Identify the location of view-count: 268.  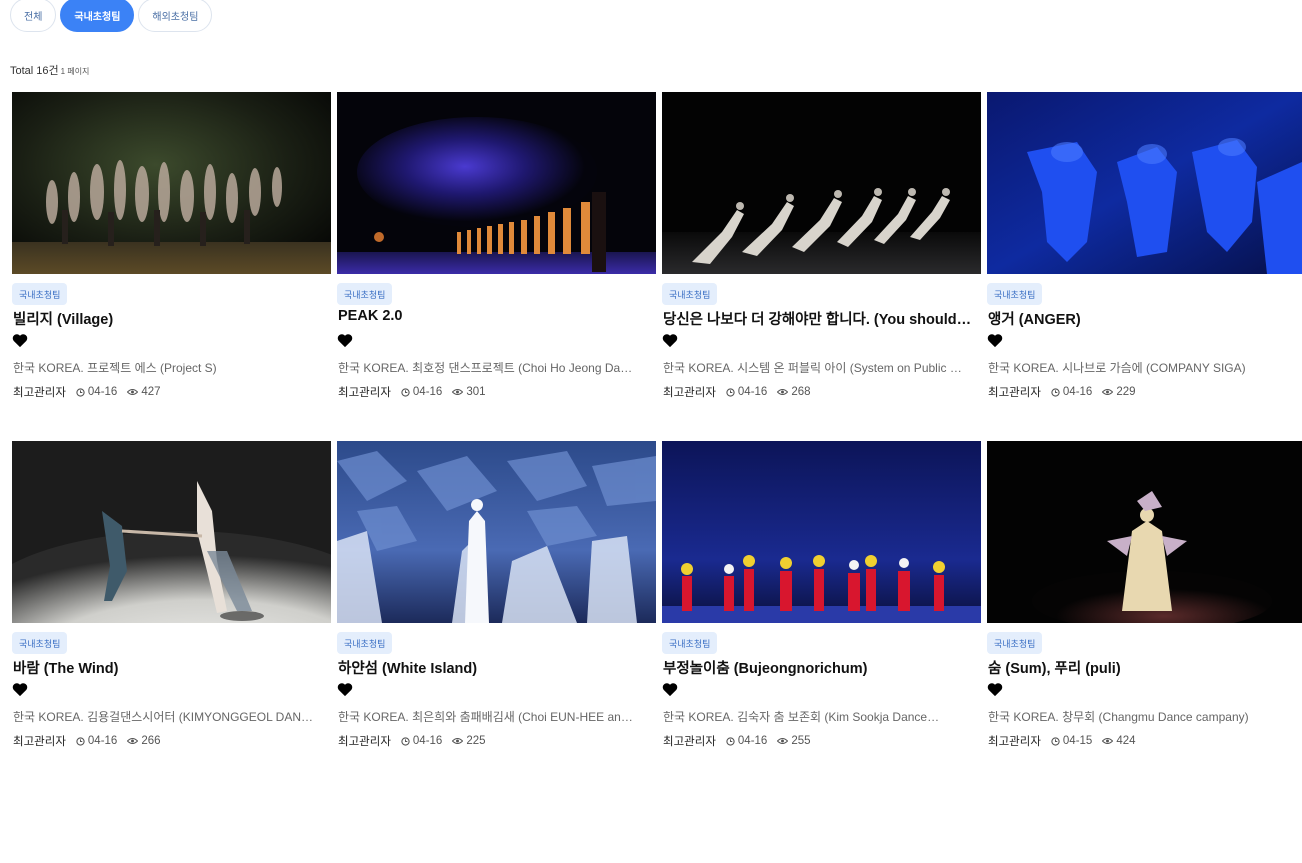
(794, 392).